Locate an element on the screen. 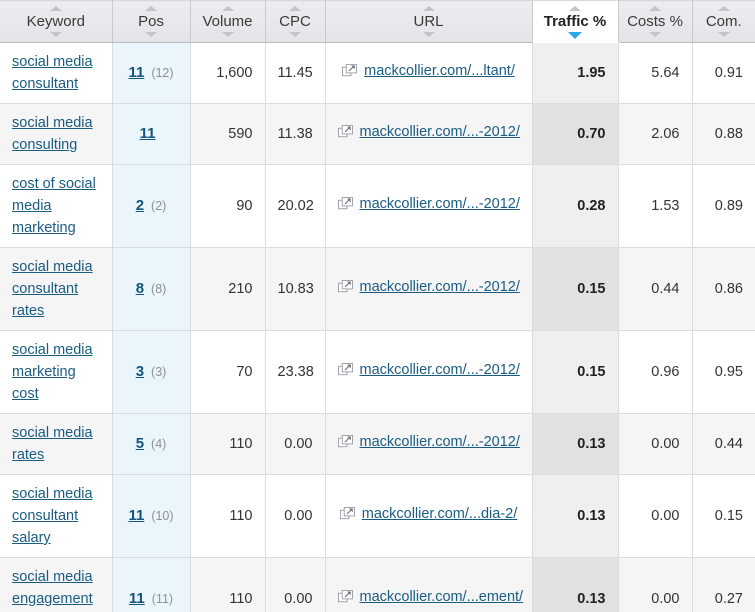 This screenshot has height=612, width=755. cell-competition: 0.88 is located at coordinates (723, 134).